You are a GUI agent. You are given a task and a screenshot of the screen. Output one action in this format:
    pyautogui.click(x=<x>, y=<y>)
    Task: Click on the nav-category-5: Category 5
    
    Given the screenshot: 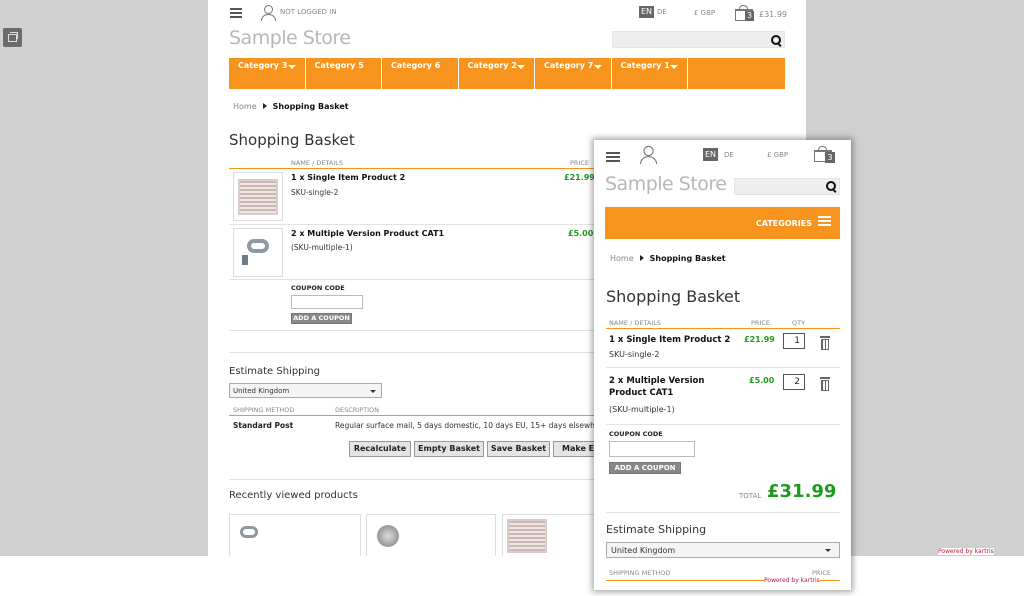 What is the action you would take?
    pyautogui.click(x=344, y=73)
    